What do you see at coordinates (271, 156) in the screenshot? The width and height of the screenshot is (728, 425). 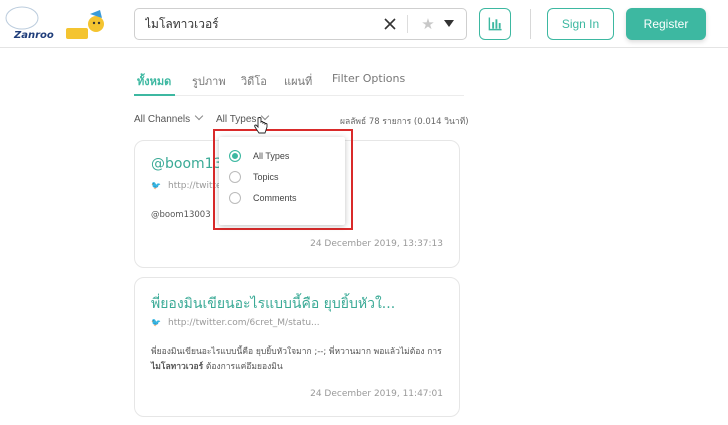 I see `option-label: All Types` at bounding box center [271, 156].